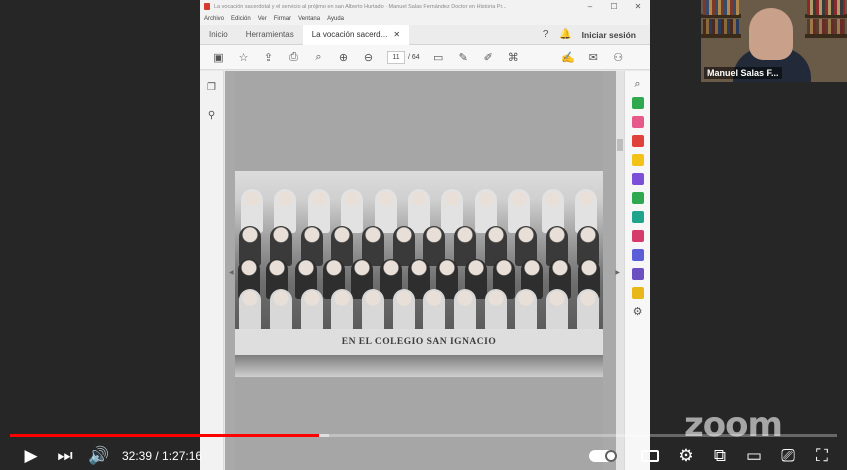 The height and width of the screenshot is (470, 847). I want to click on menu-ayuda: Ayuda, so click(335, 19).